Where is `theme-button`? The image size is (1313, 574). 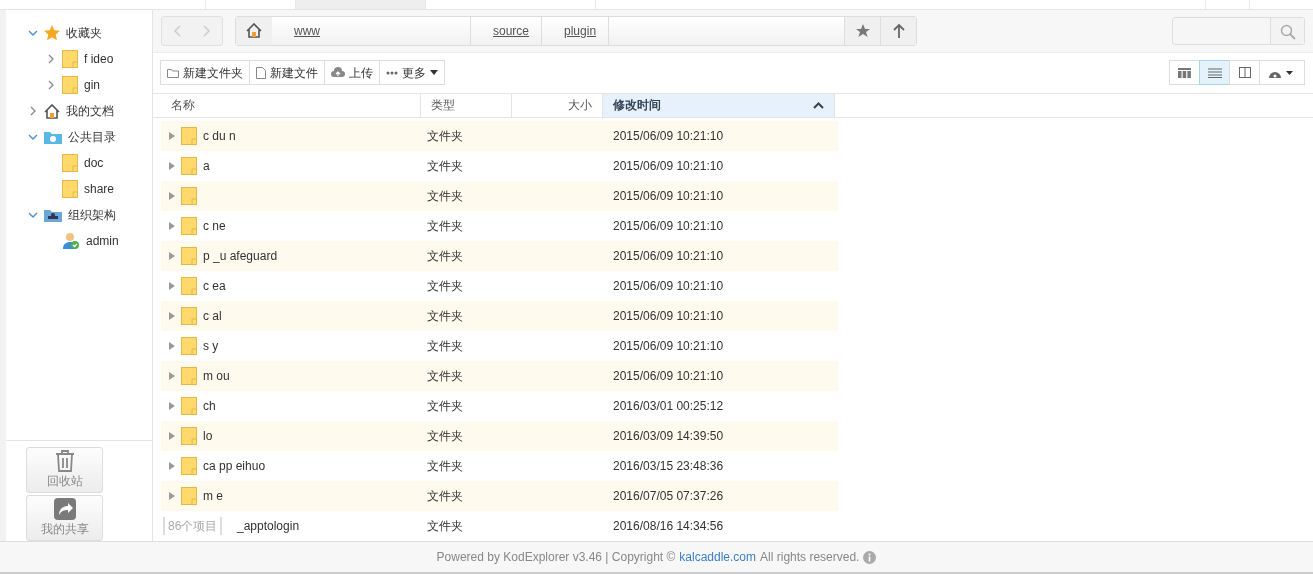 theme-button is located at coordinates (1282, 73).